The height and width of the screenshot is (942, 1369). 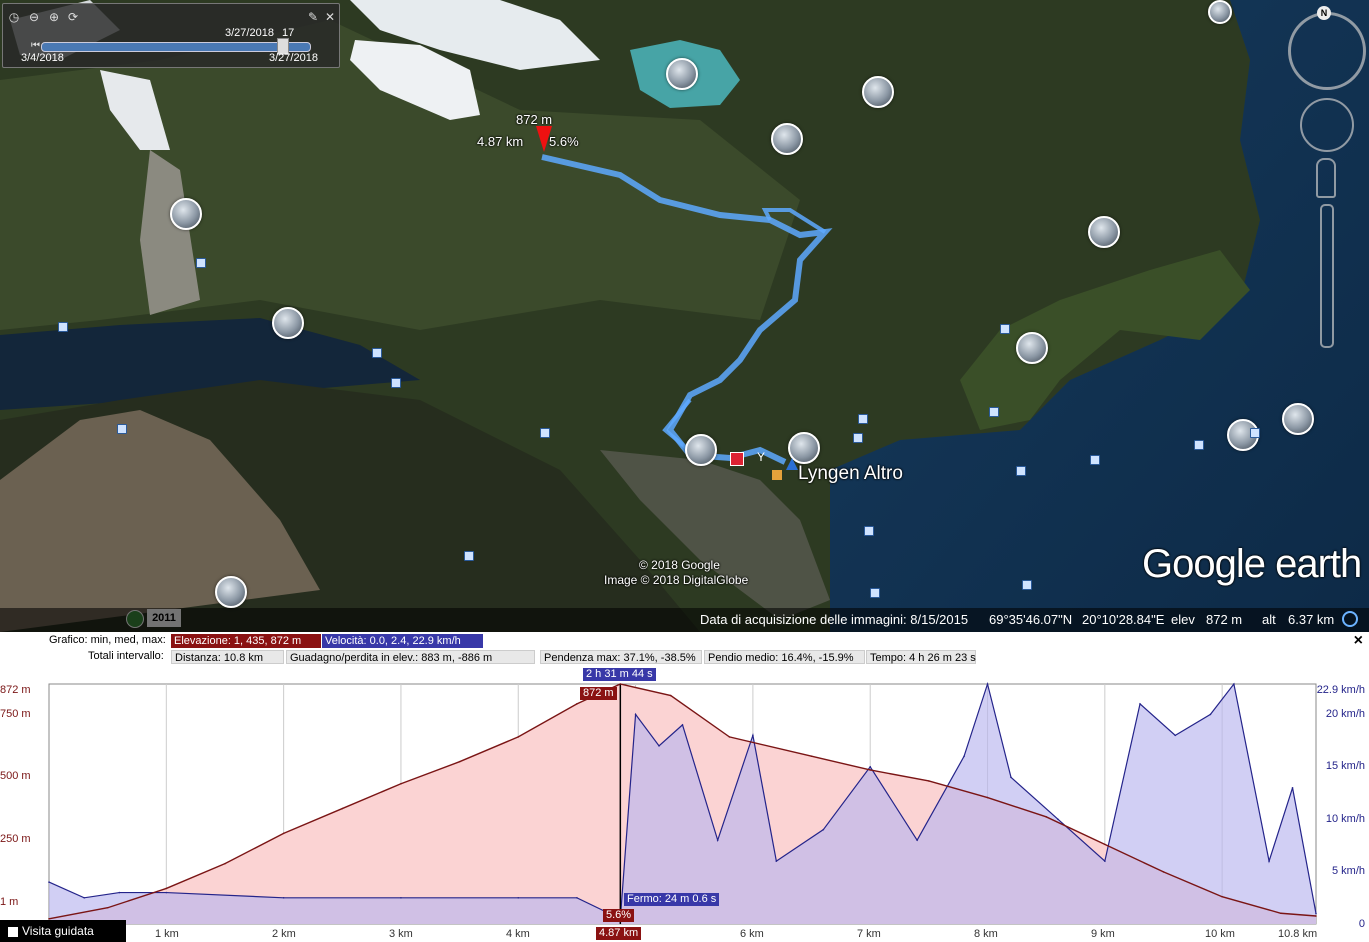 What do you see at coordinates (313, 17) in the screenshot?
I see `wrench-icon: ✎` at bounding box center [313, 17].